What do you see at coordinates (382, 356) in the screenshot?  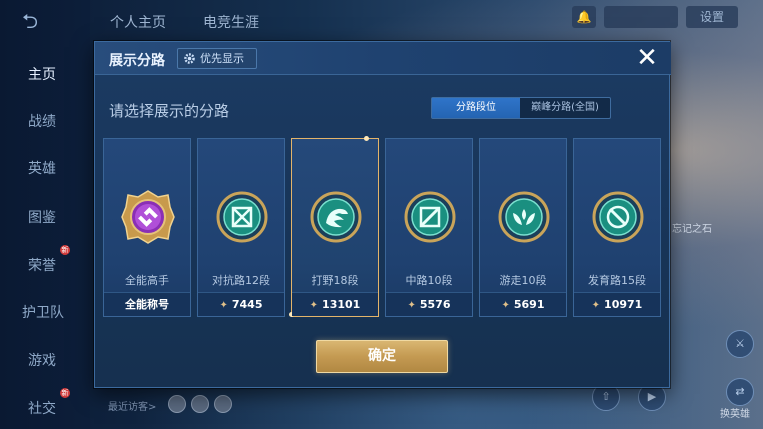 I see `confirm-button: 确定` at bounding box center [382, 356].